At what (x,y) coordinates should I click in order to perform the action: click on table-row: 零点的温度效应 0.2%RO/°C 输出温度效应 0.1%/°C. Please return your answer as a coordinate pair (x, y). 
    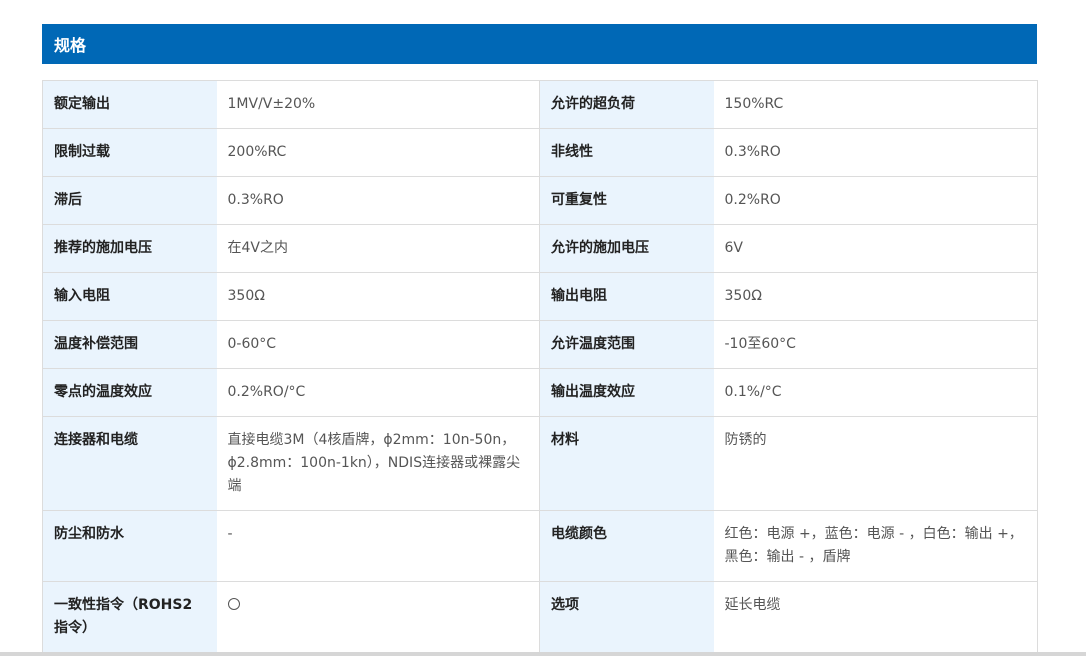
    Looking at the image, I should click on (540, 392).